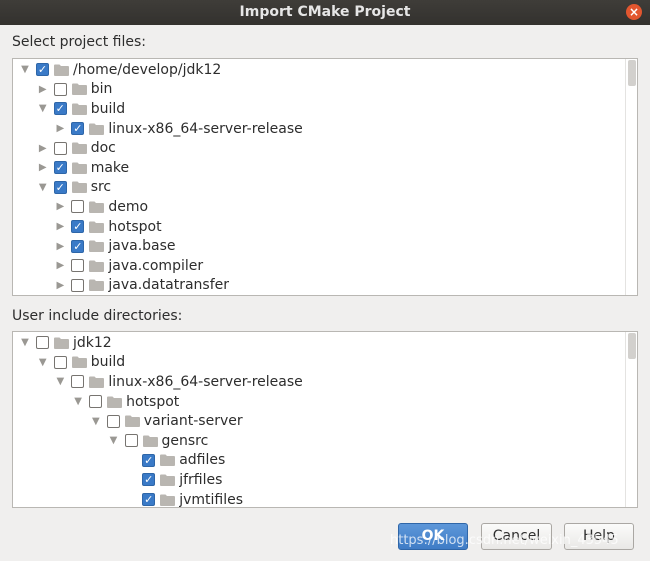 This screenshot has width=650, height=561. I want to click on tree-row: ▶ bin, so click(74, 90).